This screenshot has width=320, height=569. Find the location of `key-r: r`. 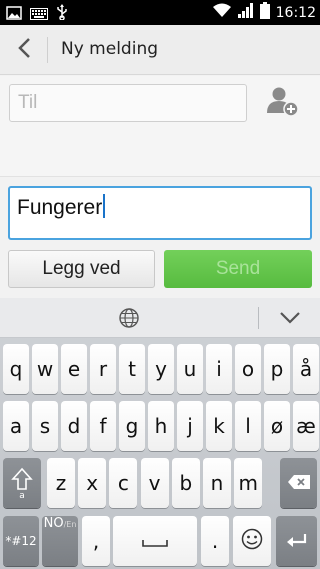

key-r: r is located at coordinates (103, 369).